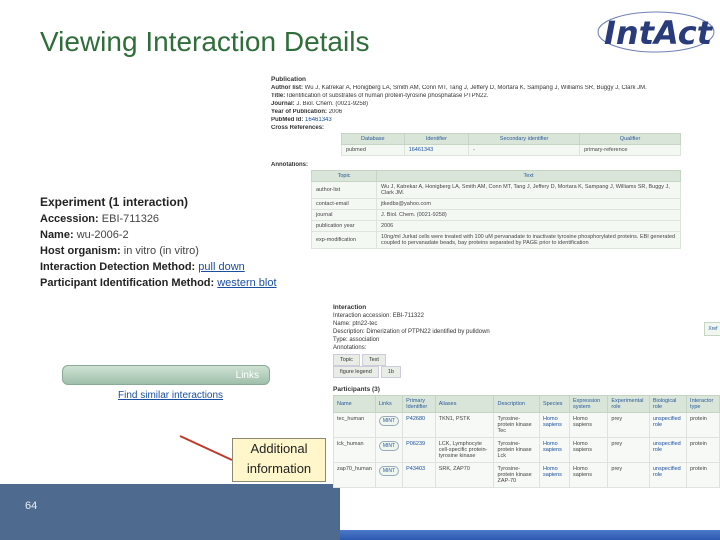 The image size is (720, 540). Describe the element at coordinates (287, 120) in the screenshot. I see `pubmed-label: PubMed Id:` at that location.